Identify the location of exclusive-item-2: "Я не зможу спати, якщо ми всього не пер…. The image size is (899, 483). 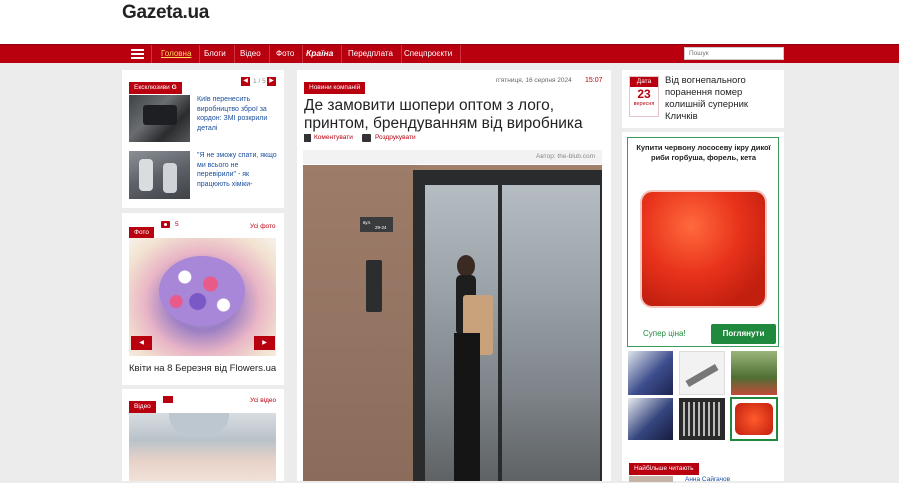
(237, 170).